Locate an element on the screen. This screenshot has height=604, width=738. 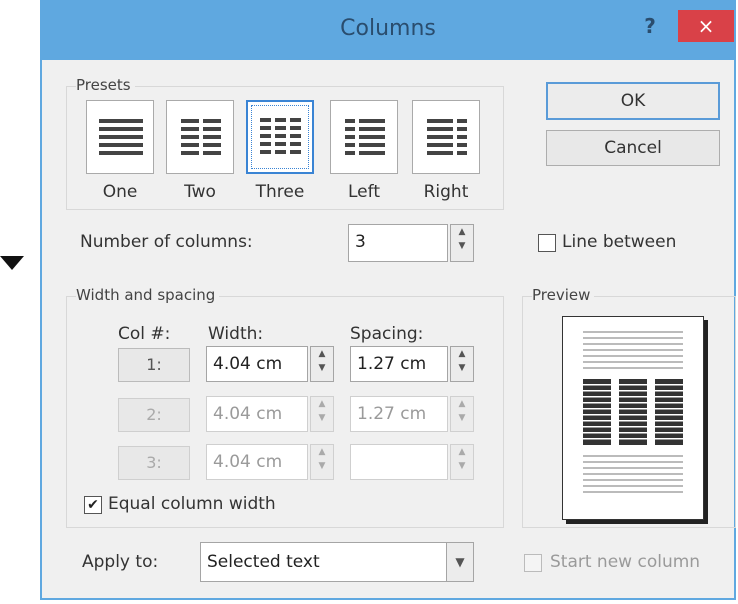
column-2-spacing-input: 1.27 cm is located at coordinates (399, 414).